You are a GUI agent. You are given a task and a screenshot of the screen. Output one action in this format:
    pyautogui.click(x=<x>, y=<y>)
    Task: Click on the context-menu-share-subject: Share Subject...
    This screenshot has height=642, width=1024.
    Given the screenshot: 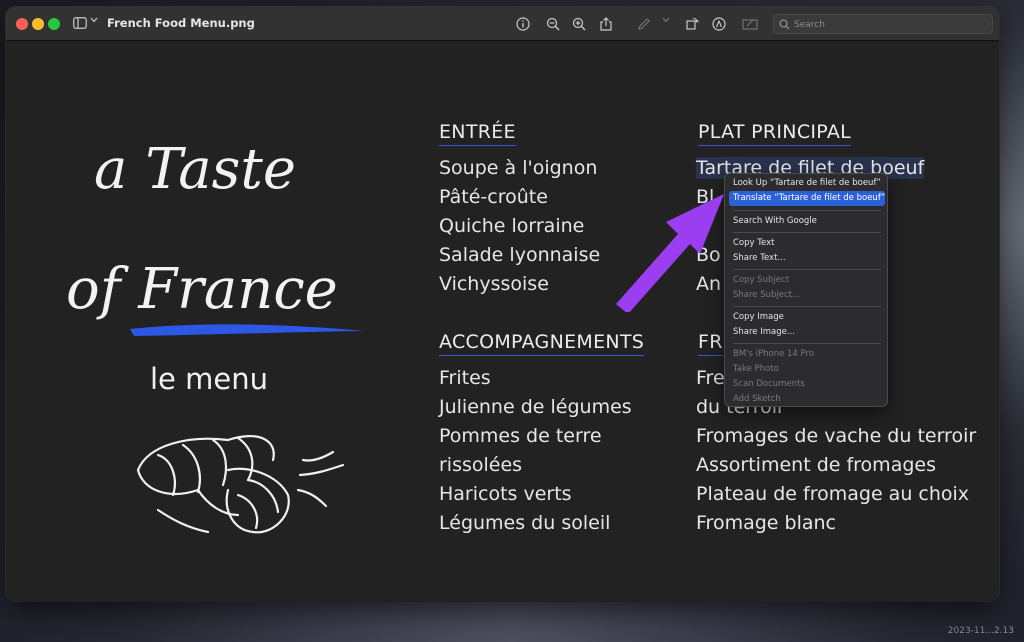 What is the action you would take?
    pyautogui.click(x=767, y=295)
    